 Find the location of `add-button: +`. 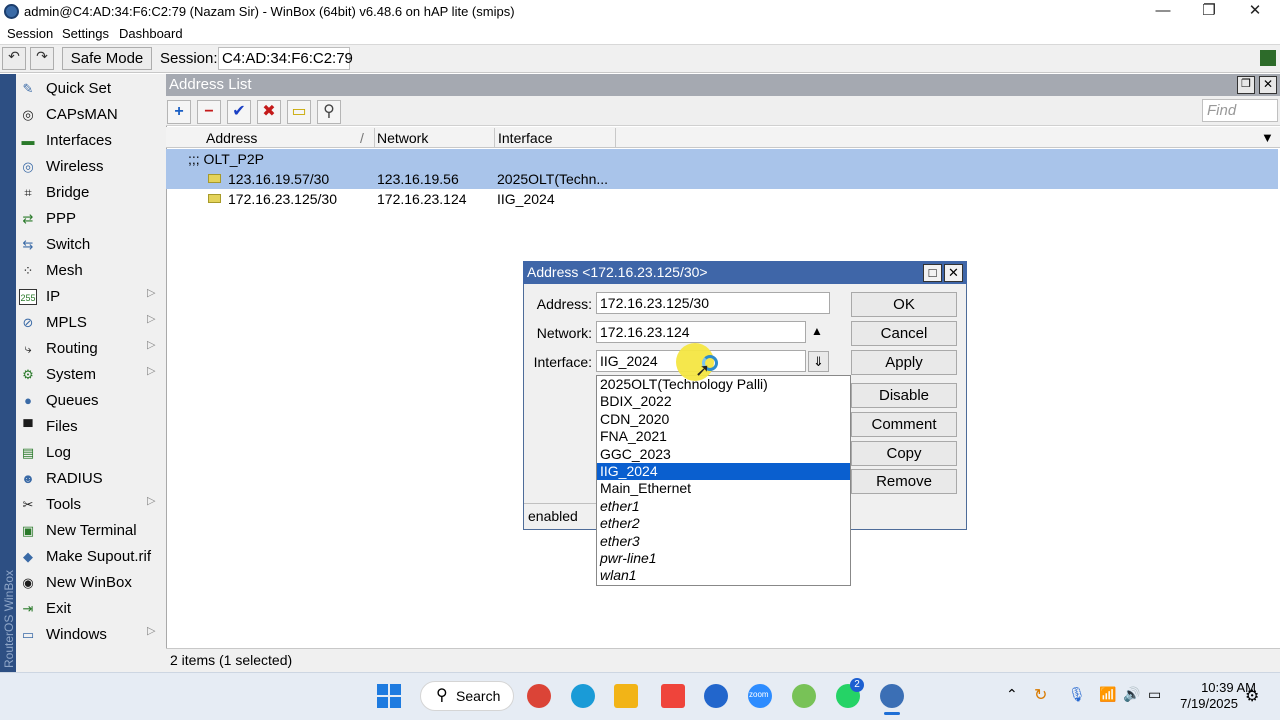

add-button: + is located at coordinates (179, 112).